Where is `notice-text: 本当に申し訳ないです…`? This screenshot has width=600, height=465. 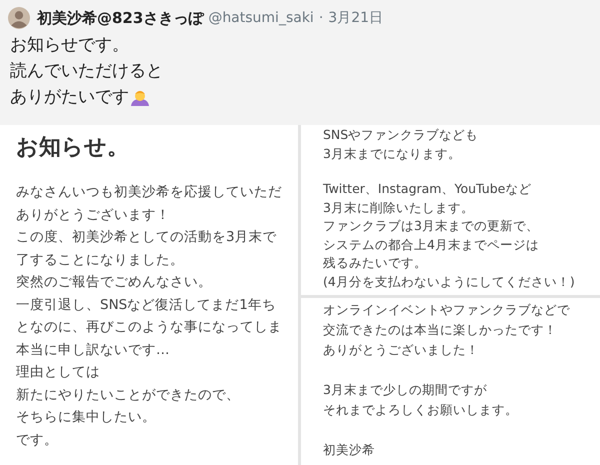 notice-text: 本当に申し訳ないです… is located at coordinates (93, 350).